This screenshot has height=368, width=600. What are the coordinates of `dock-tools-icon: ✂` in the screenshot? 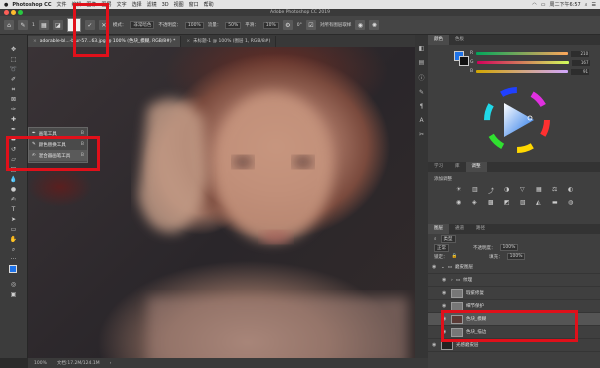 It's located at (421, 134).